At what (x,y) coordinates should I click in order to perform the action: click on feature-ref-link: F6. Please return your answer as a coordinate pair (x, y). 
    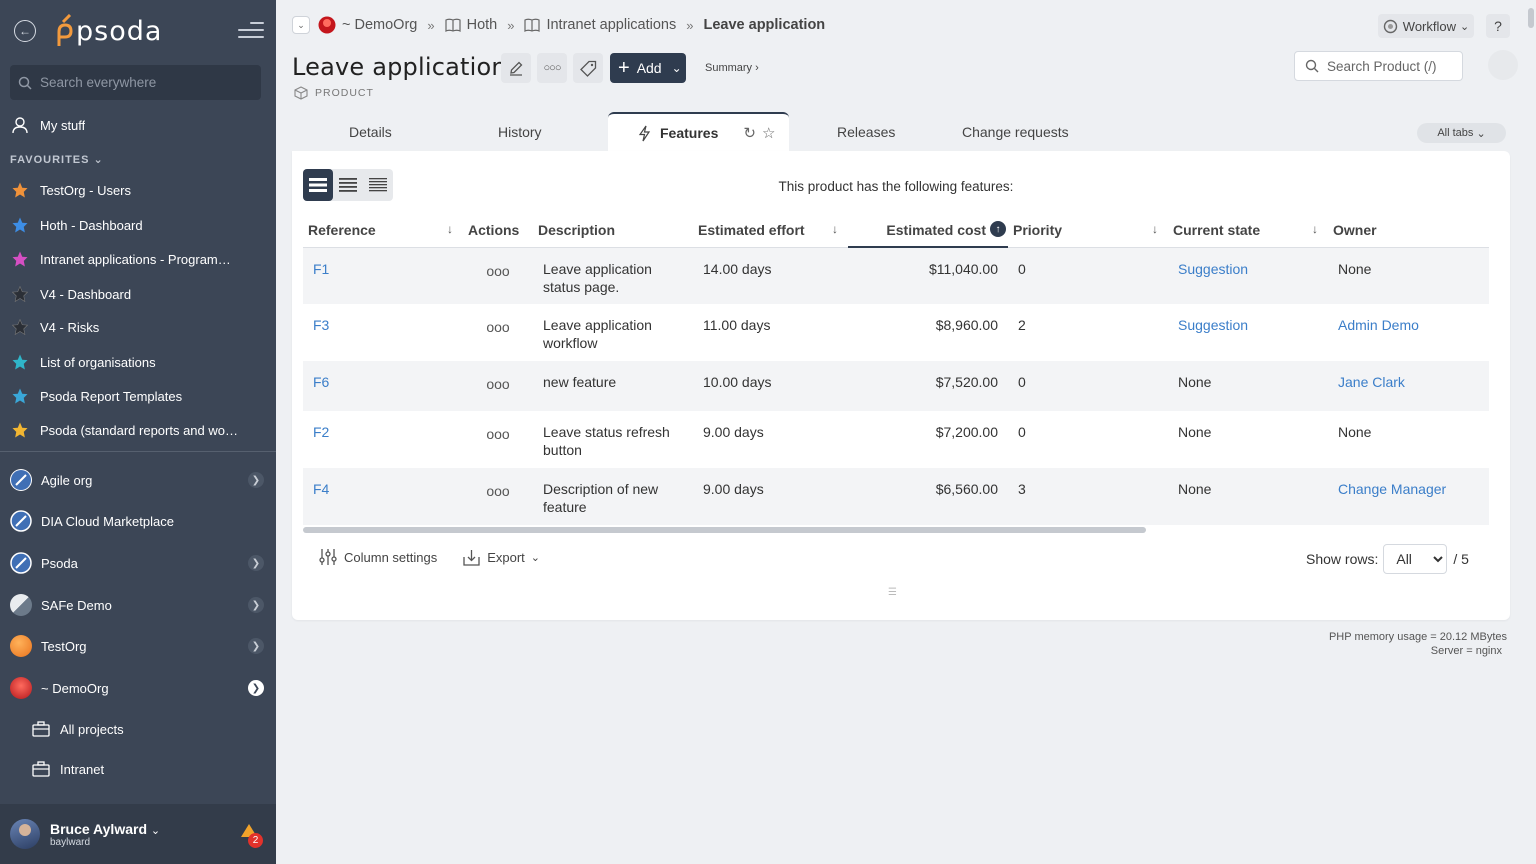
    Looking at the image, I should click on (383, 386).